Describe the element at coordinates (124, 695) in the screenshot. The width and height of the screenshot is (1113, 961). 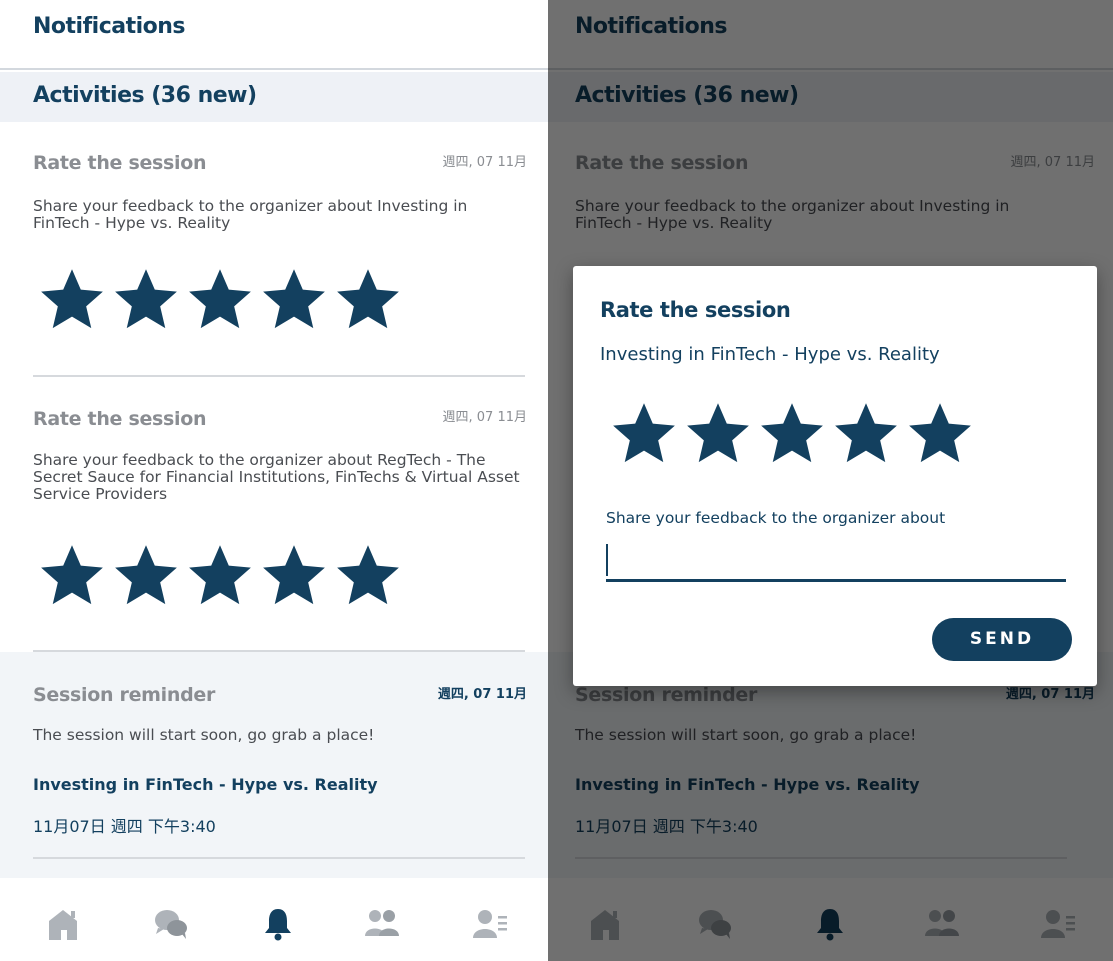
I see `notification-title: Session reminder` at that location.